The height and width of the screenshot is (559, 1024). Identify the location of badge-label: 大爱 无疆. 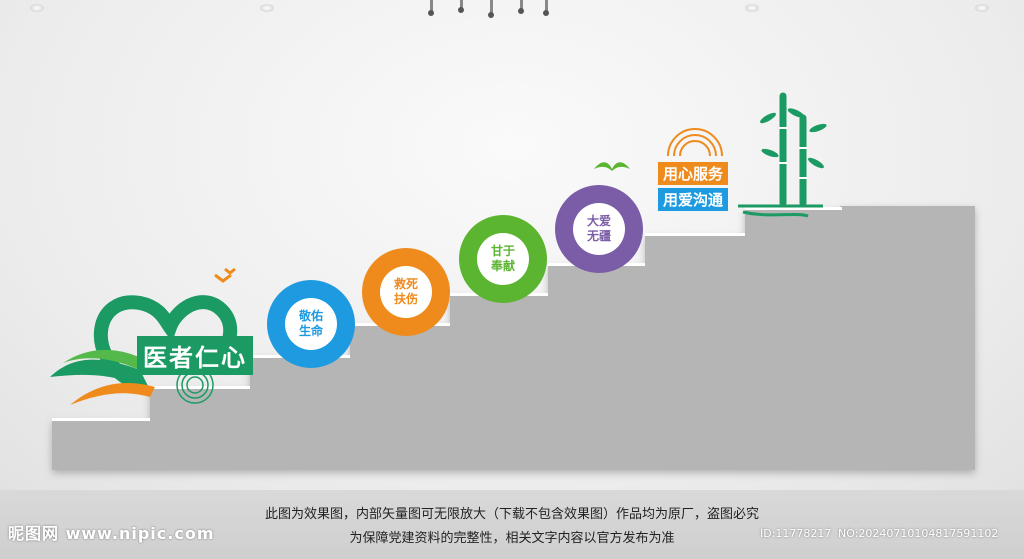
(599, 229).